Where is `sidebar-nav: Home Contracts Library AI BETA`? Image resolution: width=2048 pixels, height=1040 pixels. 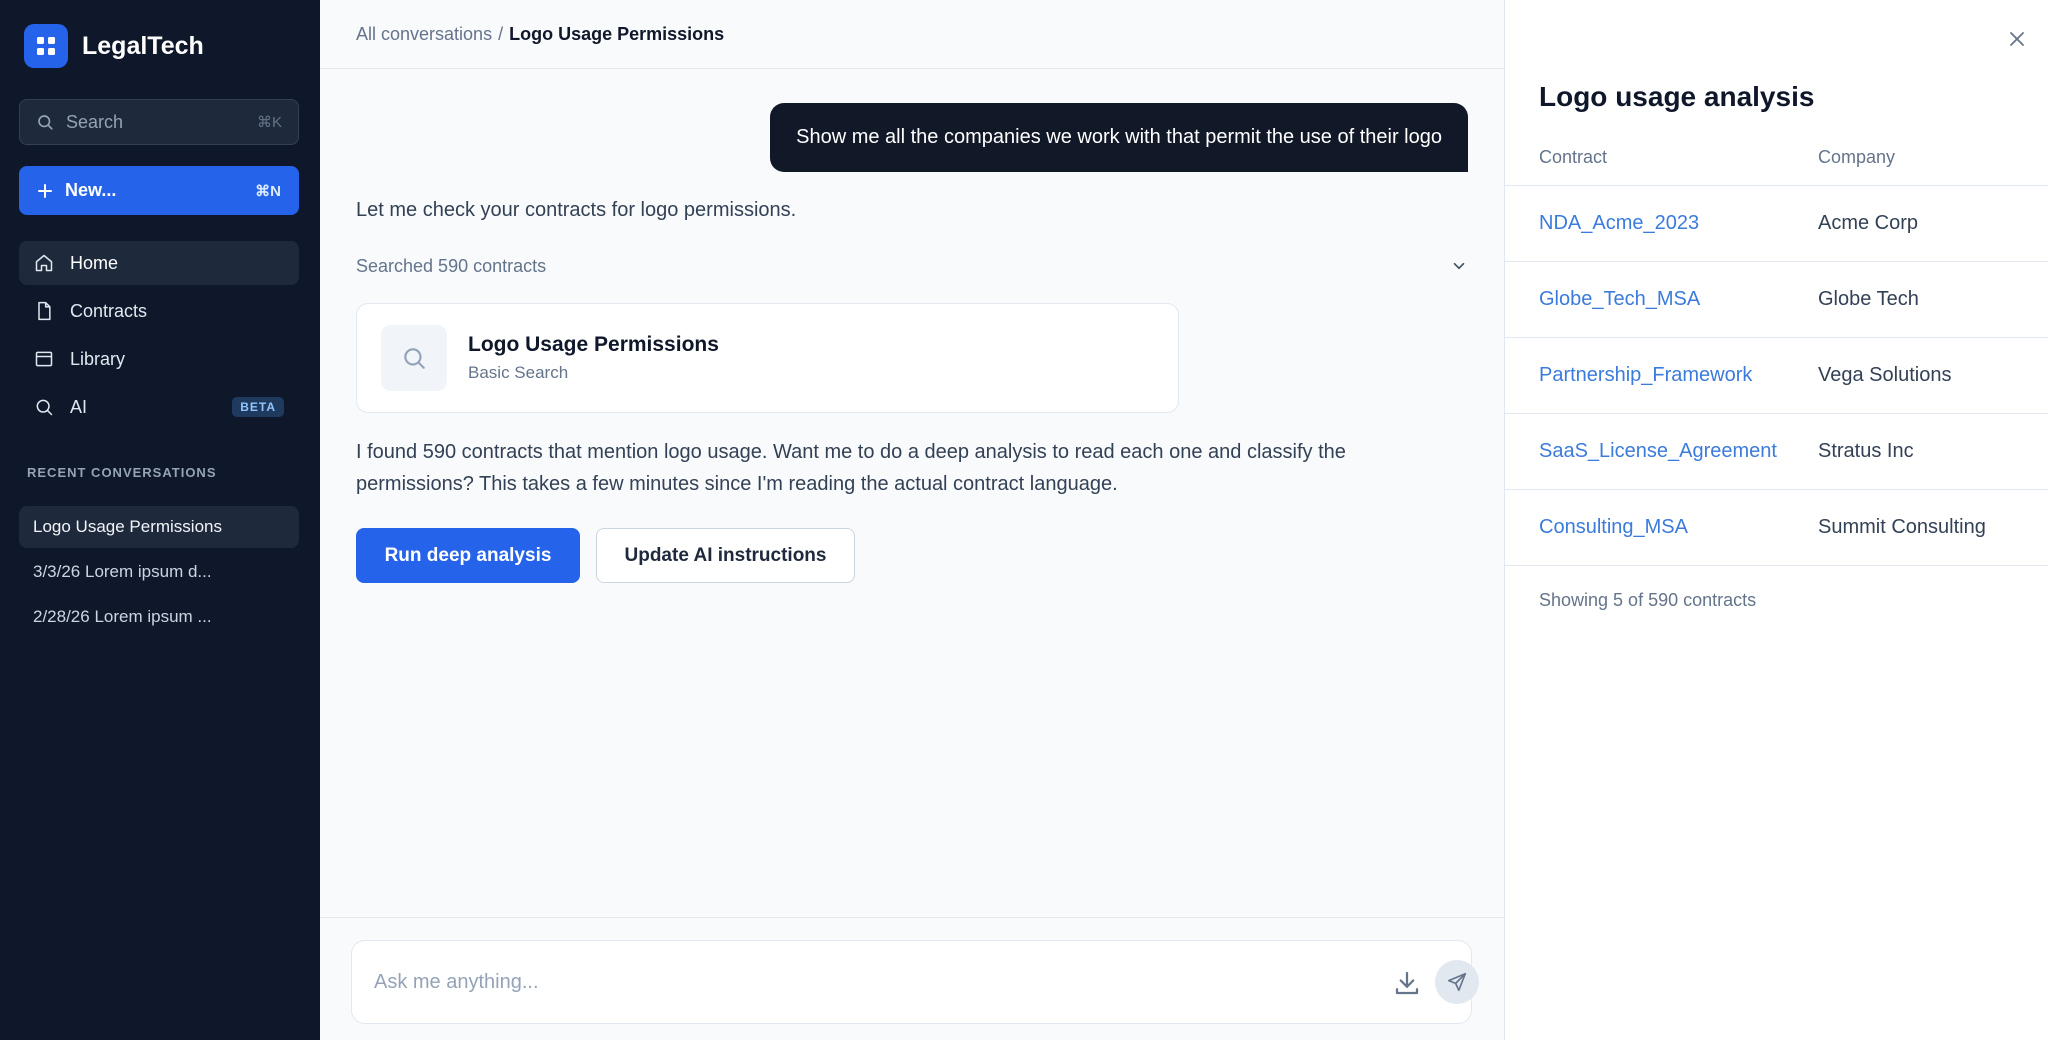 sidebar-nav: Home Contracts Library AI BETA is located at coordinates (159, 337).